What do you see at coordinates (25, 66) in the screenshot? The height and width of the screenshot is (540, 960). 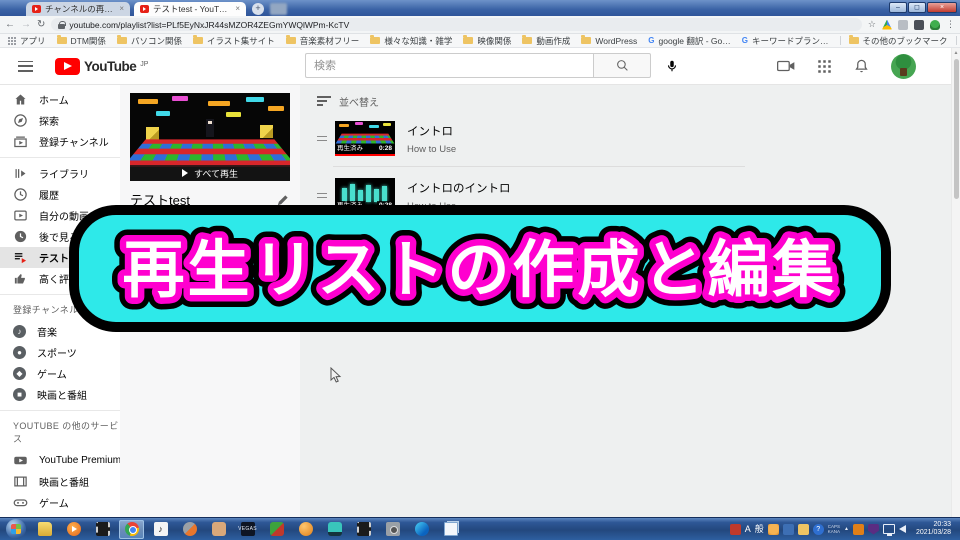 I see `hamburger-menu-icon` at bounding box center [25, 66].